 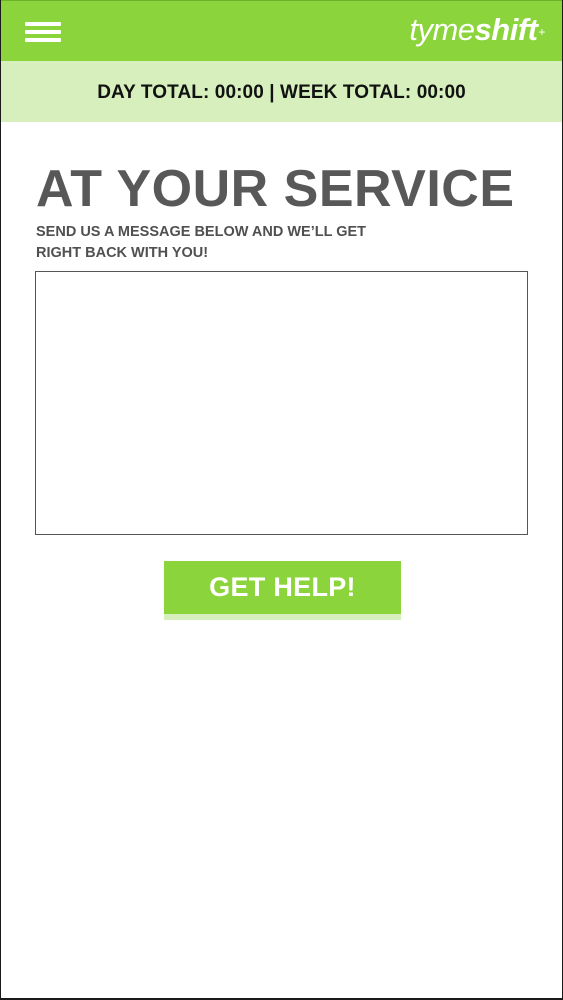 What do you see at coordinates (541, 32) in the screenshot?
I see `logo-plus-mark: +` at bounding box center [541, 32].